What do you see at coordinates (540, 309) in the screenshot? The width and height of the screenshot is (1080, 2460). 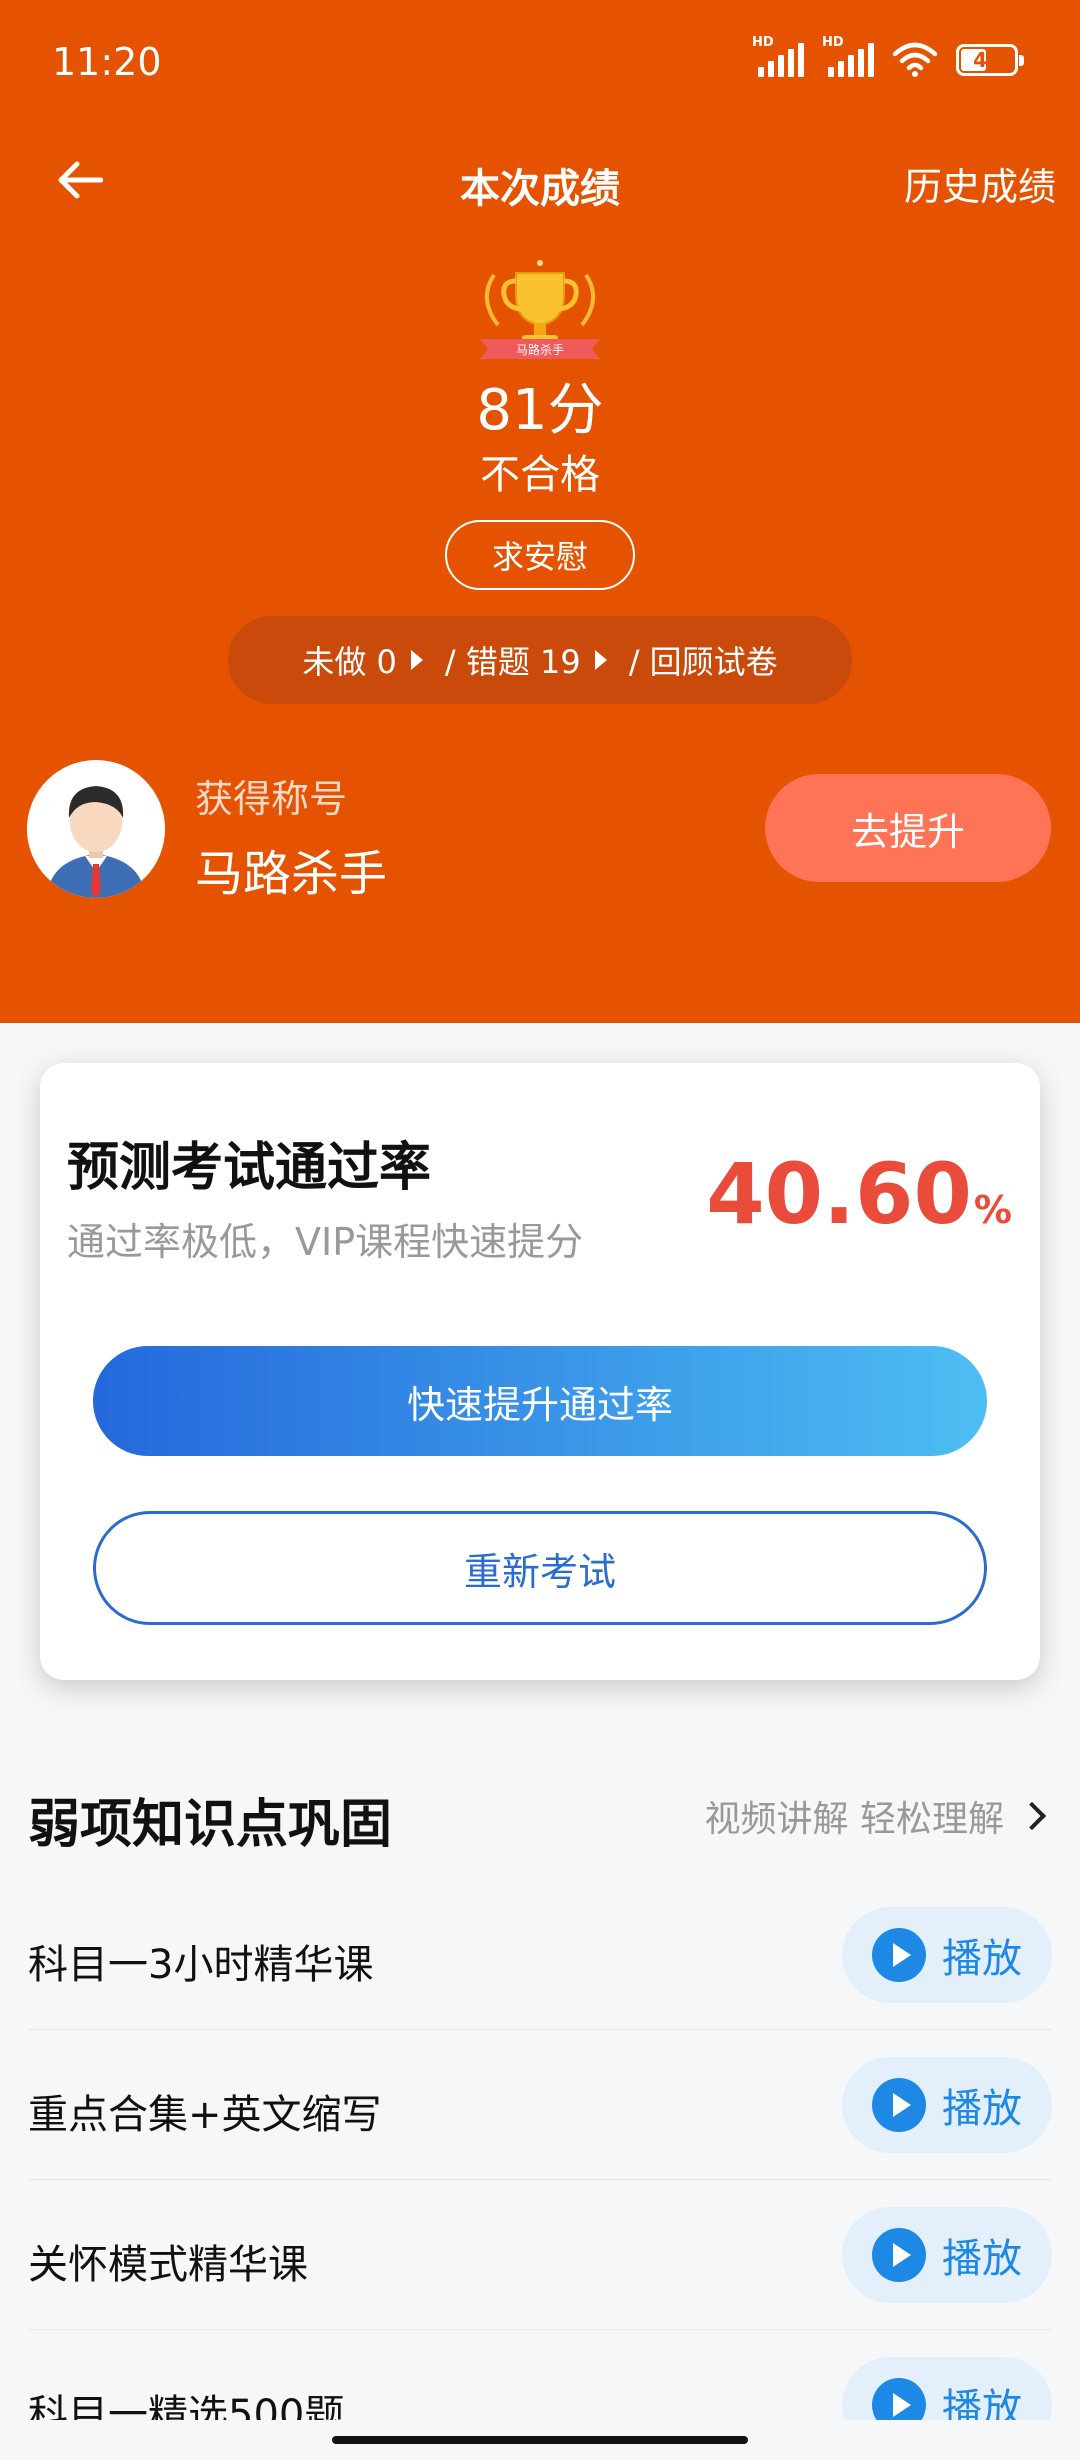 I see `trophy-icon: 马路杀手` at bounding box center [540, 309].